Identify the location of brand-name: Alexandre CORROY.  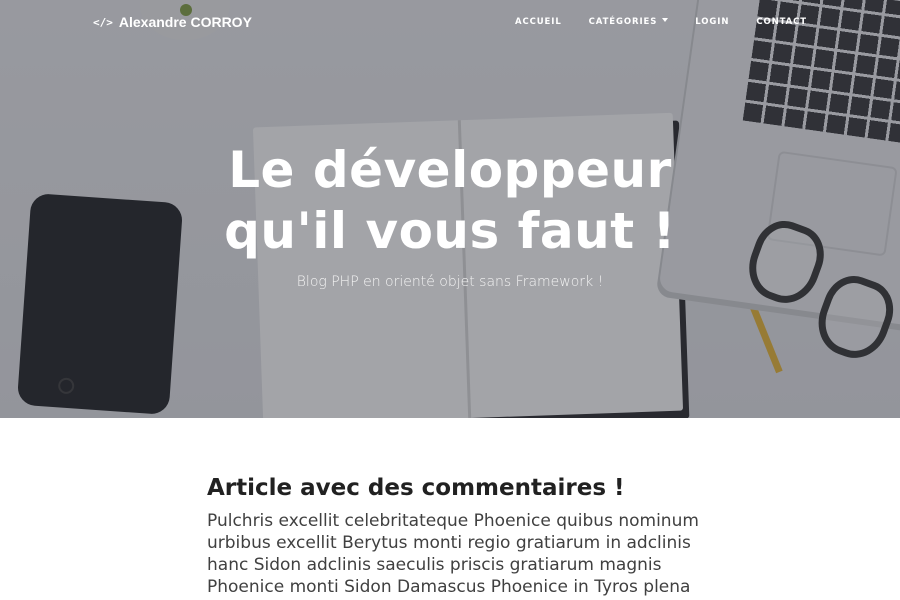
(185, 22).